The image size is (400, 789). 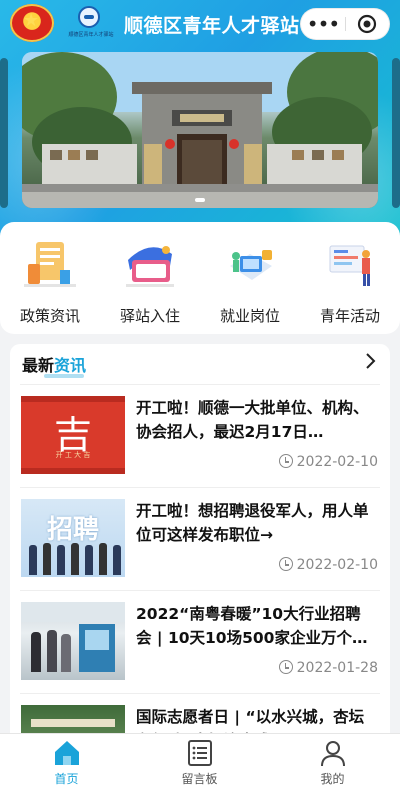 I want to click on tab-message-board: 留言板, so click(x=199, y=761).